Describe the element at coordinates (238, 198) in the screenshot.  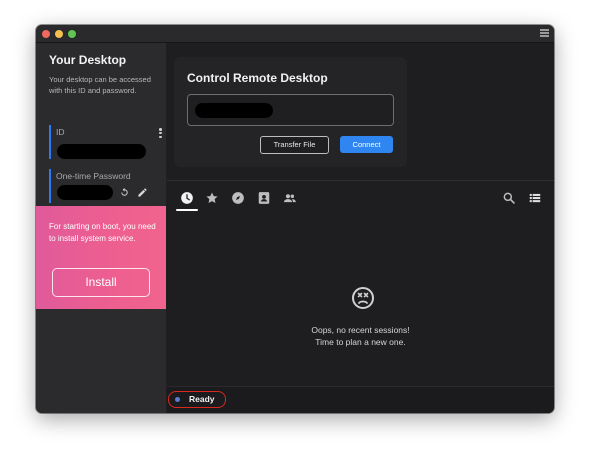
I see `tab-discovered-compass-icon` at that location.